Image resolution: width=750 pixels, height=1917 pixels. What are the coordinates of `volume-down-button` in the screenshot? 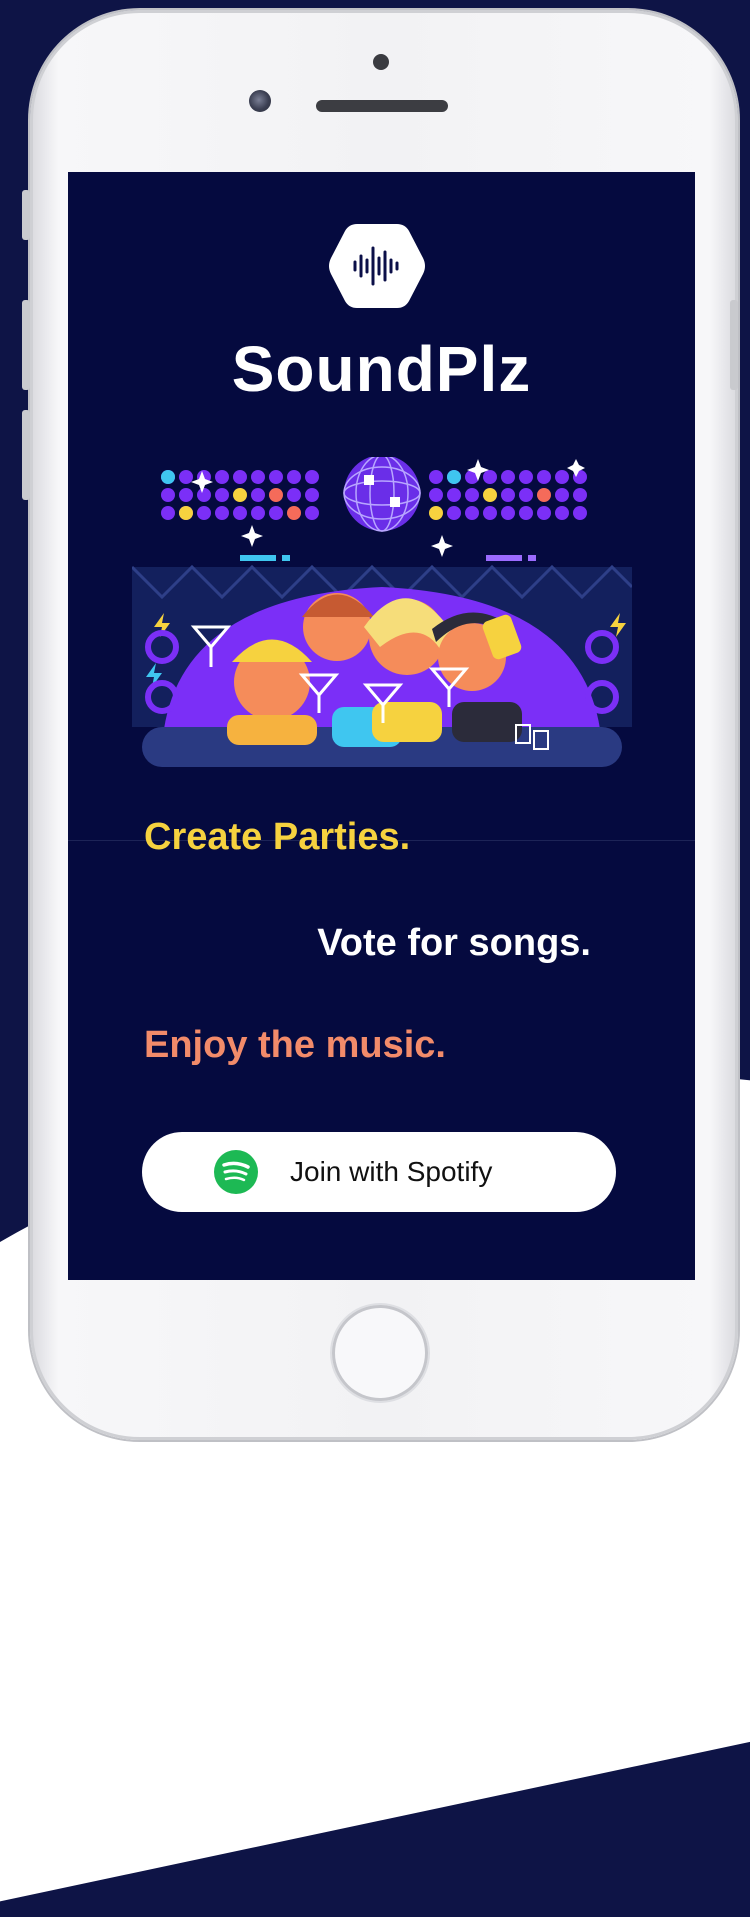 It's located at (26, 455).